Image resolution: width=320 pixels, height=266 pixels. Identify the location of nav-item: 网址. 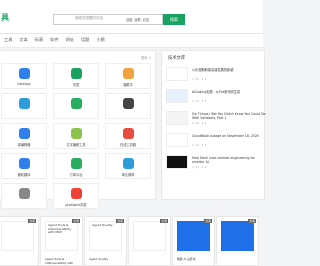
(70, 40).